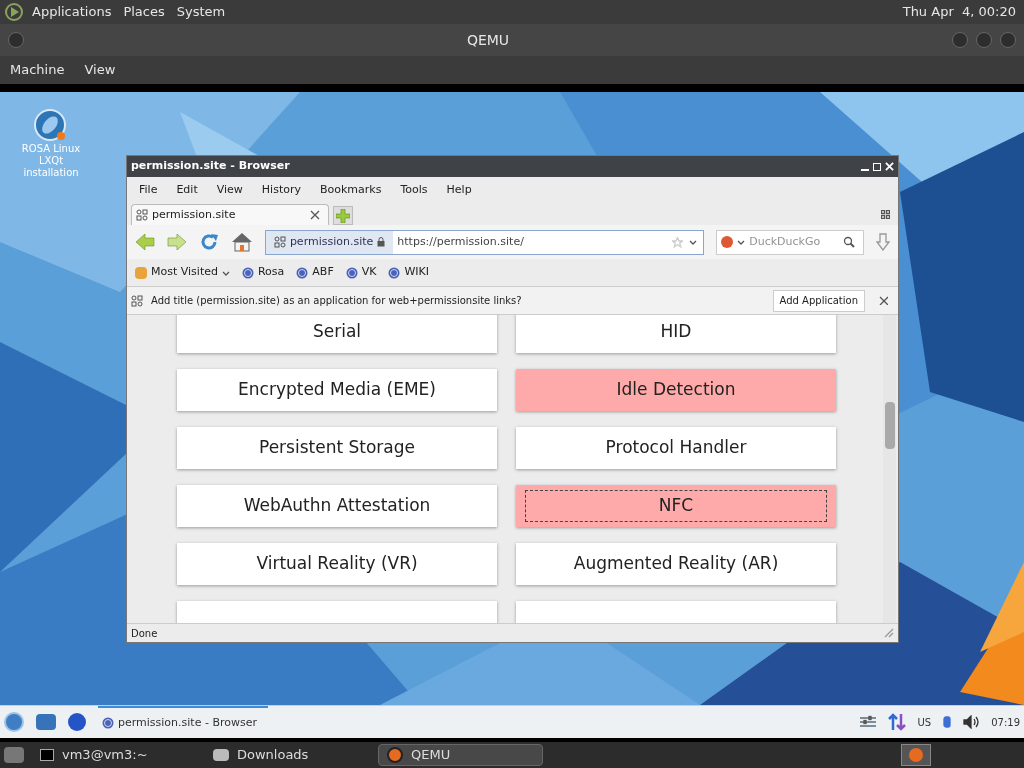 The width and height of the screenshot is (1024, 768). Describe the element at coordinates (794, 242) in the screenshot. I see `search-input: DuckDuckGo` at that location.